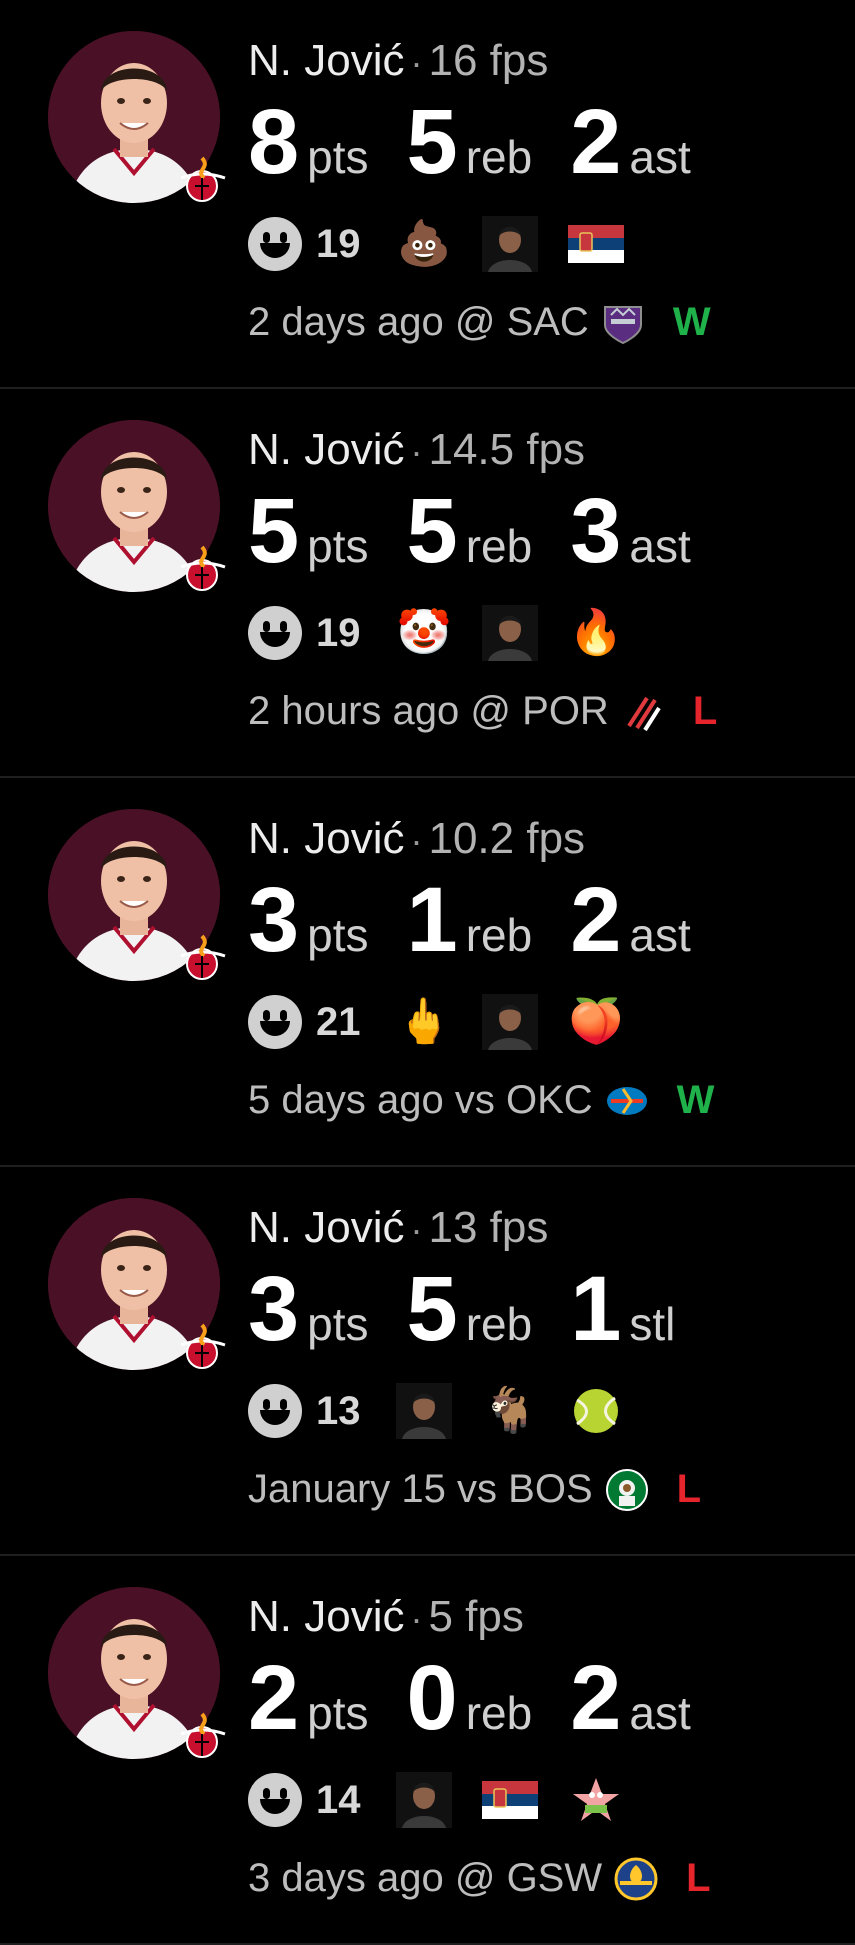  I want to click on game-result: W, so click(691, 322).